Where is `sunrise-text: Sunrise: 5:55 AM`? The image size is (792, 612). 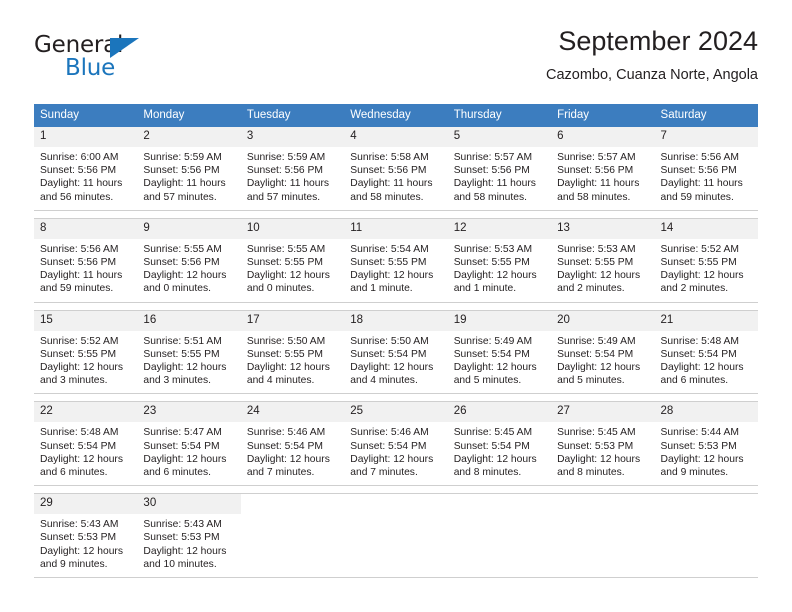
sunrise-text: Sunrise: 5:55 AM is located at coordinates (286, 249).